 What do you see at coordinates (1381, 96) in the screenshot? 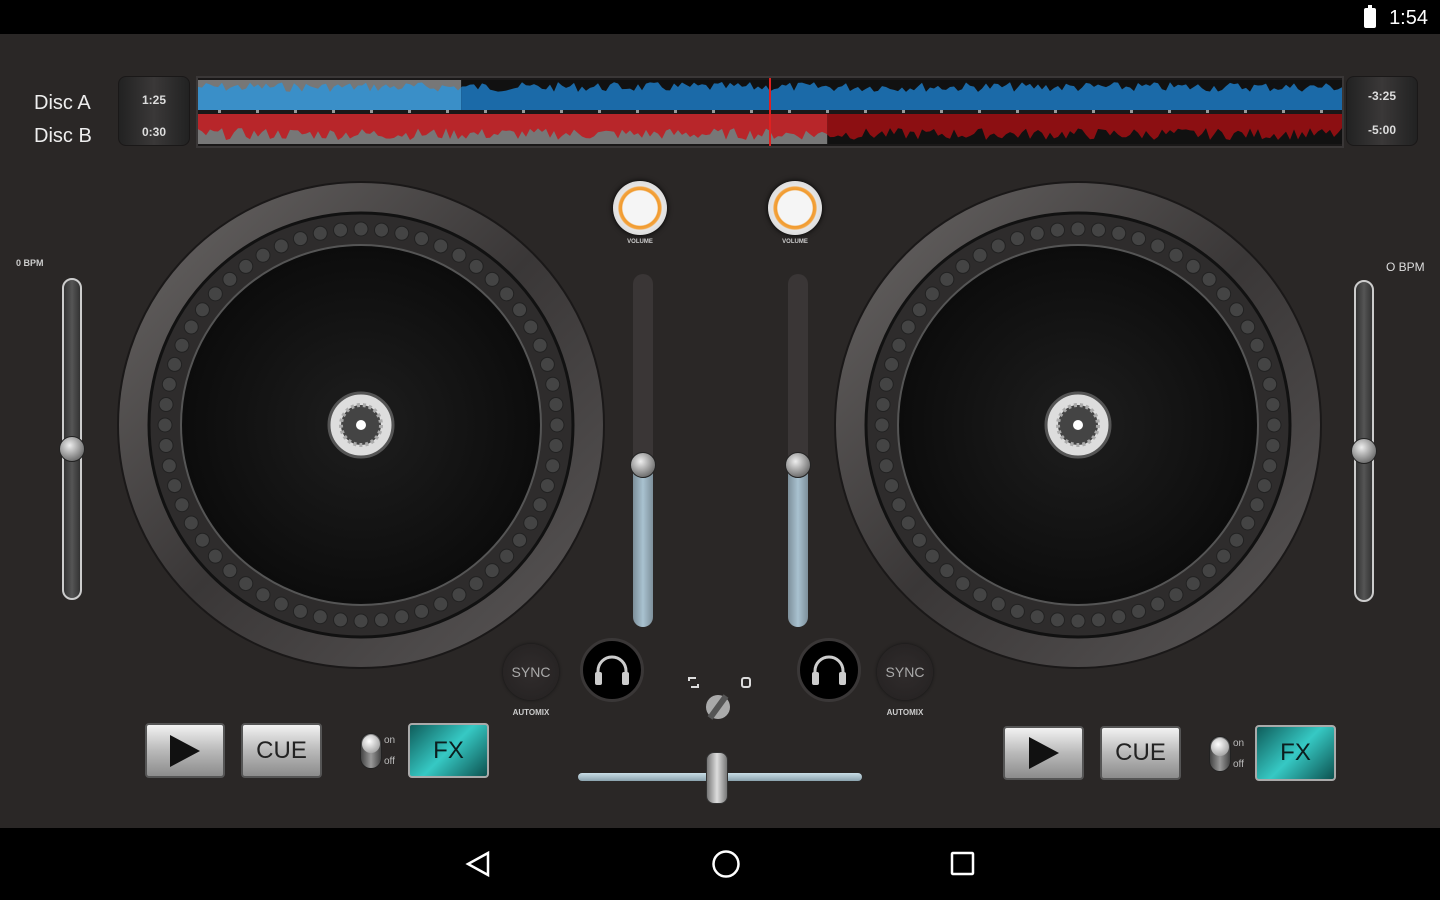
I see `disc-a-remaining: -3:25` at bounding box center [1381, 96].